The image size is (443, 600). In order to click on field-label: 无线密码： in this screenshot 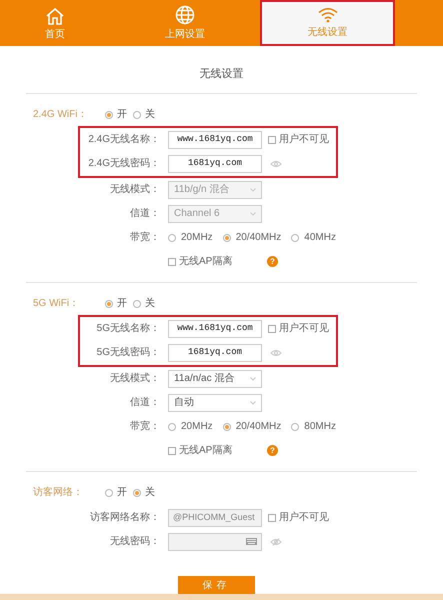, I will do `click(135, 541)`.